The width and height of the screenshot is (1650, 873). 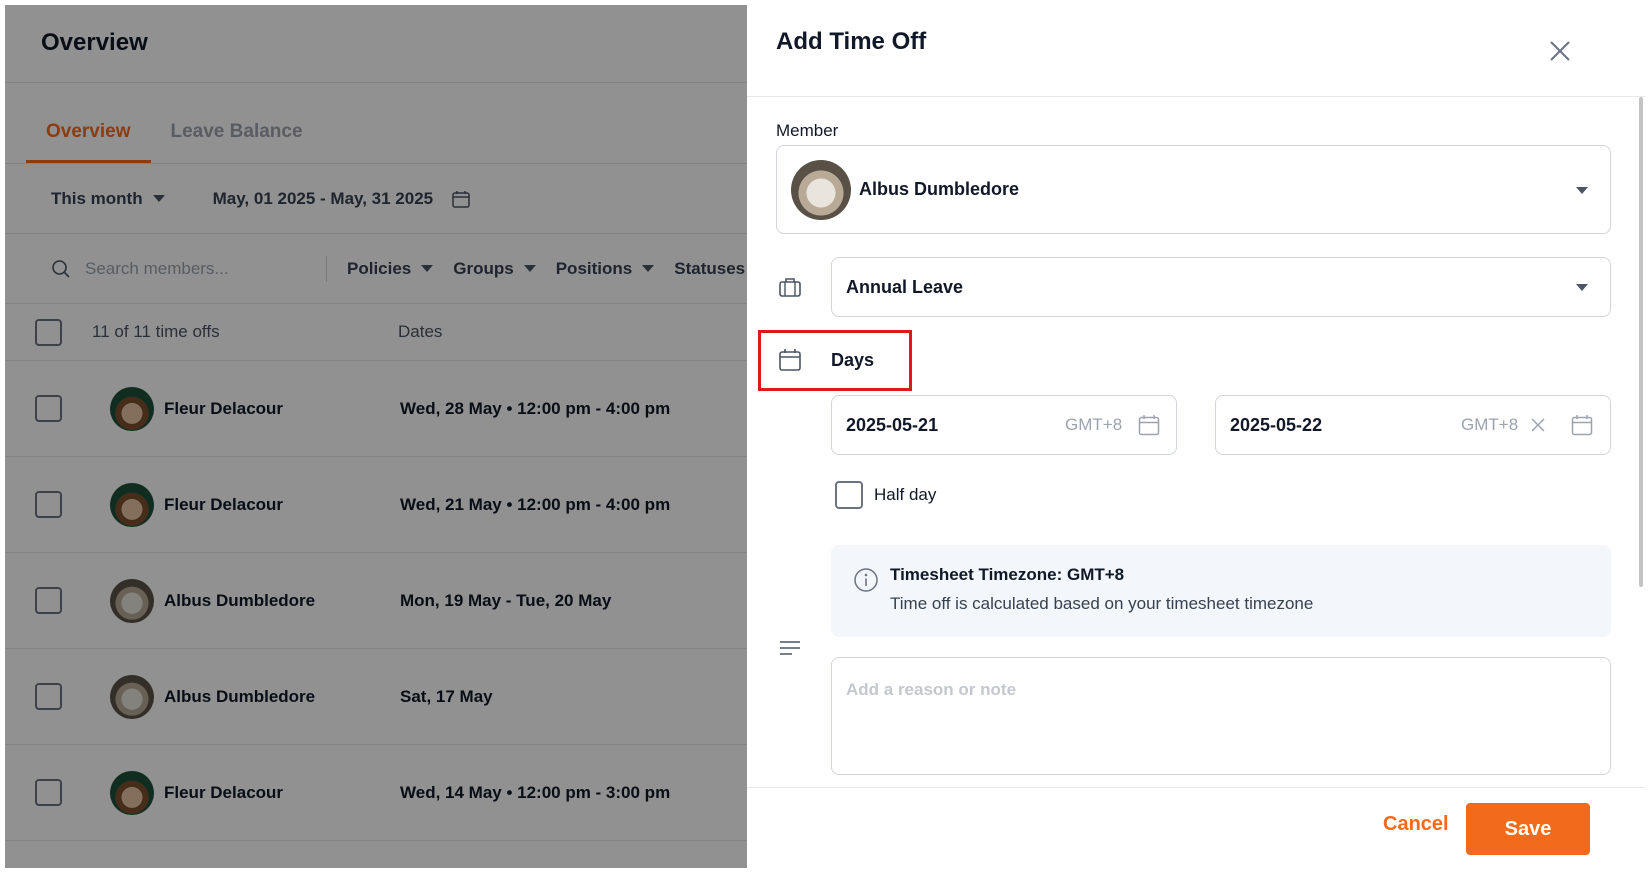 I want to click on member-select-value: Albus Dumbledore, so click(x=939, y=189).